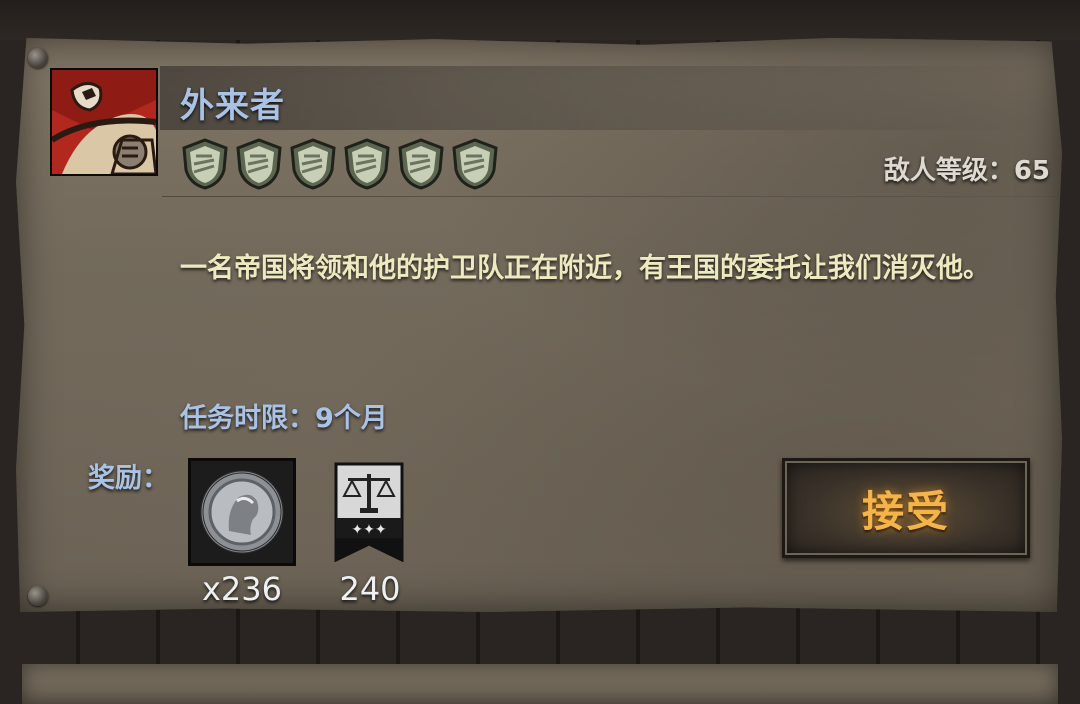 The height and width of the screenshot is (704, 1080). I want to click on difficulty-shields, so click(340, 164).